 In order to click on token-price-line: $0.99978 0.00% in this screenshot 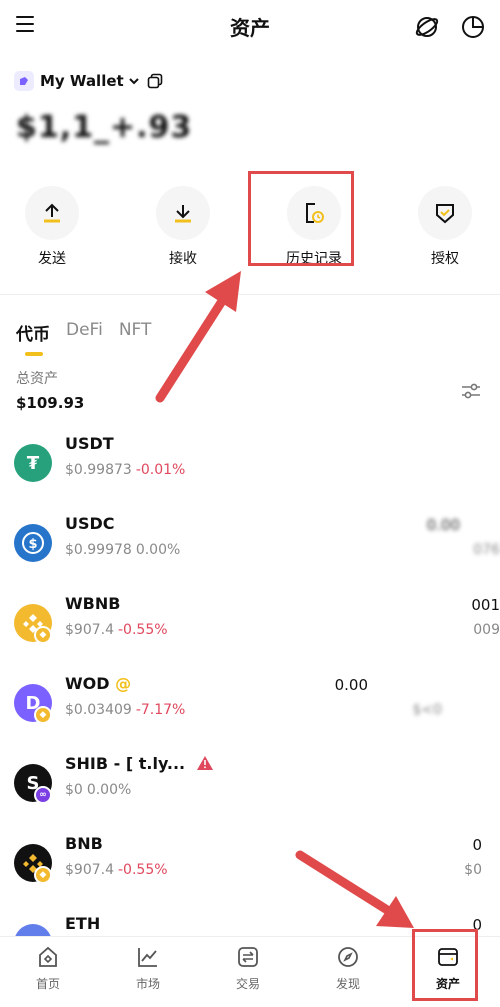, I will do `click(122, 550)`.